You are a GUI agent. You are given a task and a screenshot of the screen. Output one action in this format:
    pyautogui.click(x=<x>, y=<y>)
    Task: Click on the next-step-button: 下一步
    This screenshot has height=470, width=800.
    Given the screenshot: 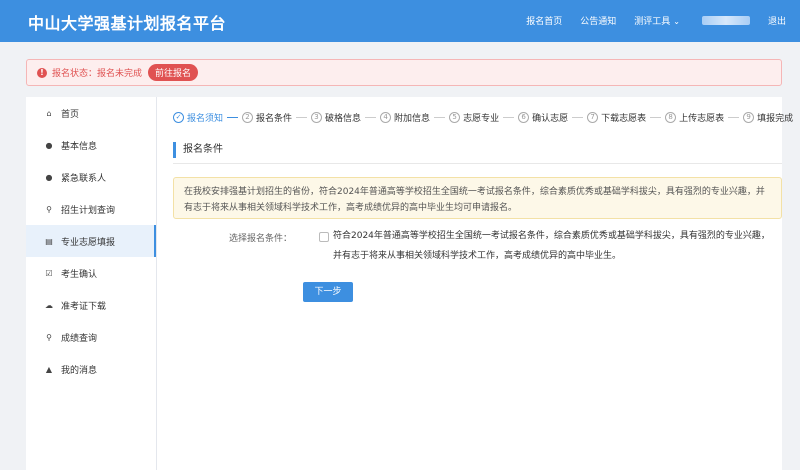 What is the action you would take?
    pyautogui.click(x=328, y=292)
    